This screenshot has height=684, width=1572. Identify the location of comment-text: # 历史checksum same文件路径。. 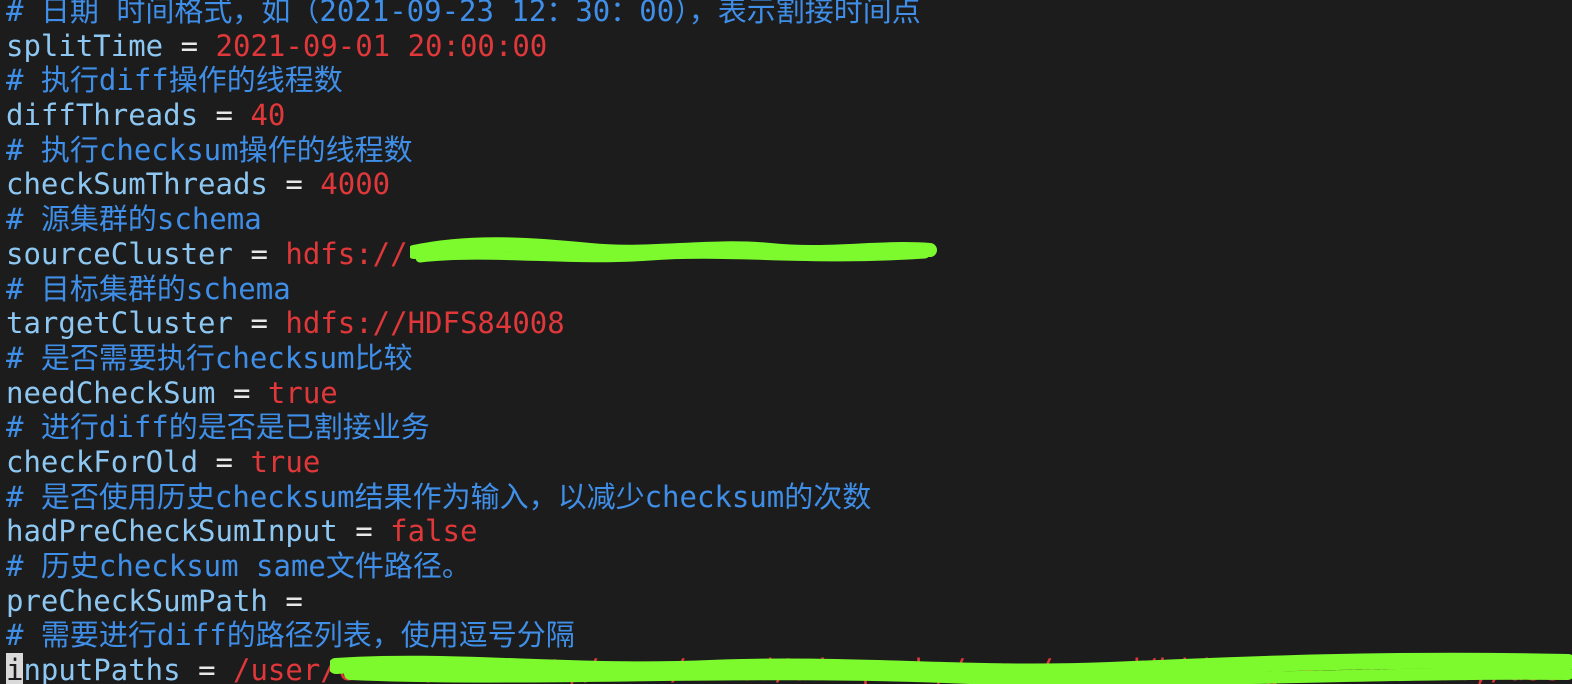
(238, 566).